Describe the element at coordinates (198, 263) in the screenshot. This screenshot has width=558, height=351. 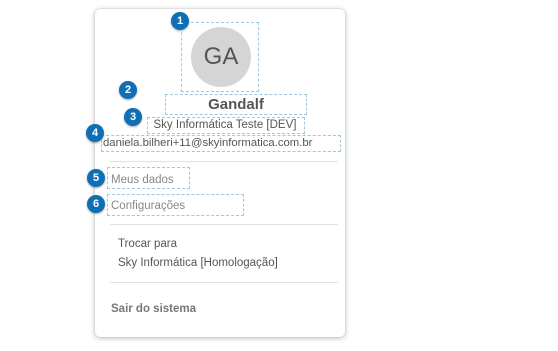
I see `switch-company-link: Sky Informática [Homologação]` at that location.